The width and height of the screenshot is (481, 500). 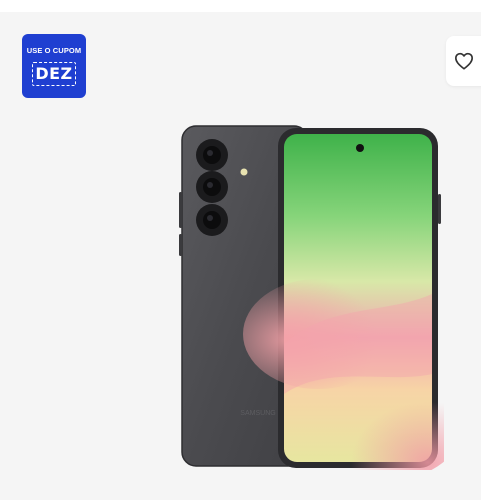 I want to click on brand-mark: SAMSUNG, so click(x=257, y=413).